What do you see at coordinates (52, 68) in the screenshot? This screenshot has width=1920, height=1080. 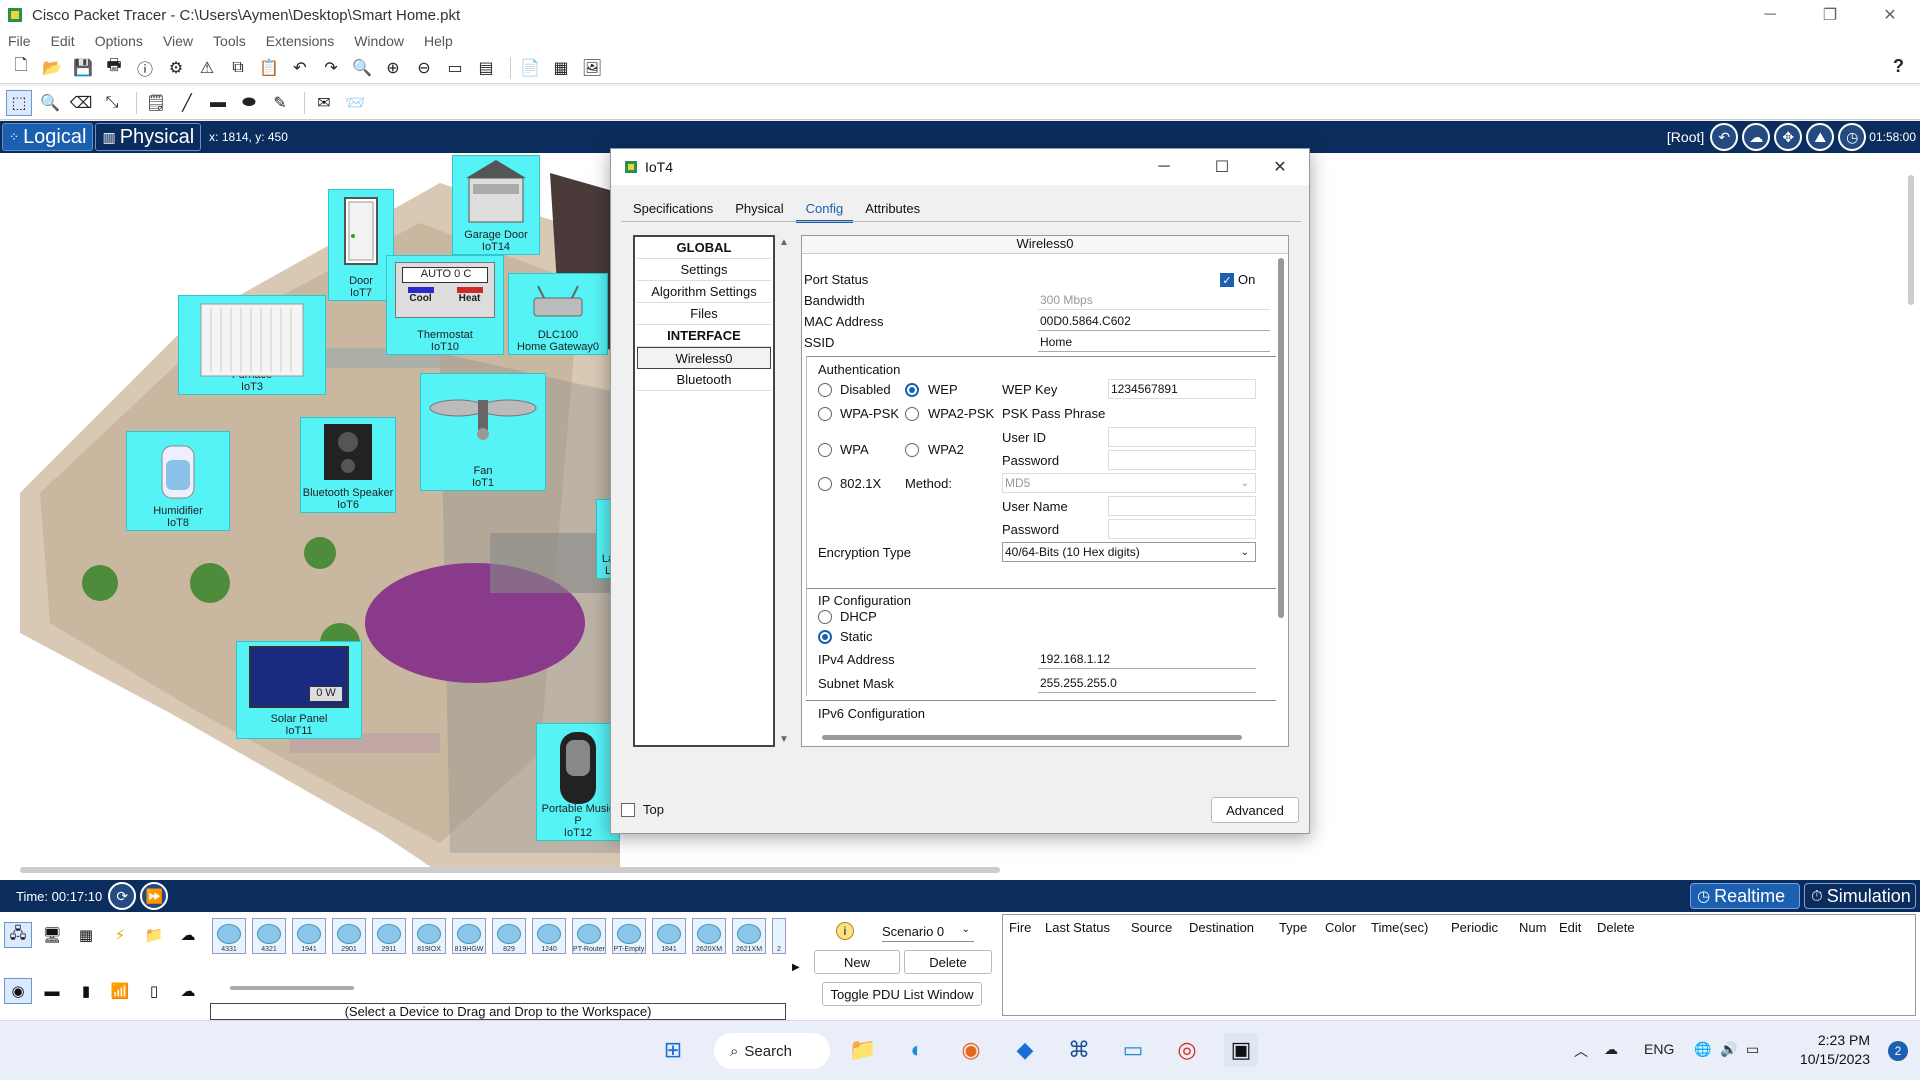 I see `open-folder-icon: 📂` at bounding box center [52, 68].